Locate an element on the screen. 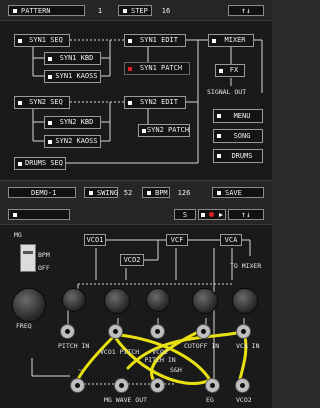 Image resolution: width=320 pixels, height=408 pixels. swing-value: 52 is located at coordinates (128, 192).